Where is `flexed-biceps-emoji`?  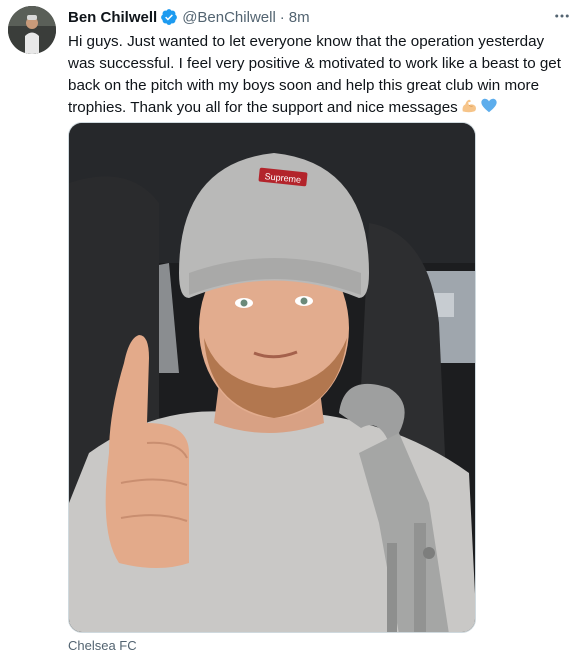
flexed-biceps-emoji is located at coordinates (469, 106).